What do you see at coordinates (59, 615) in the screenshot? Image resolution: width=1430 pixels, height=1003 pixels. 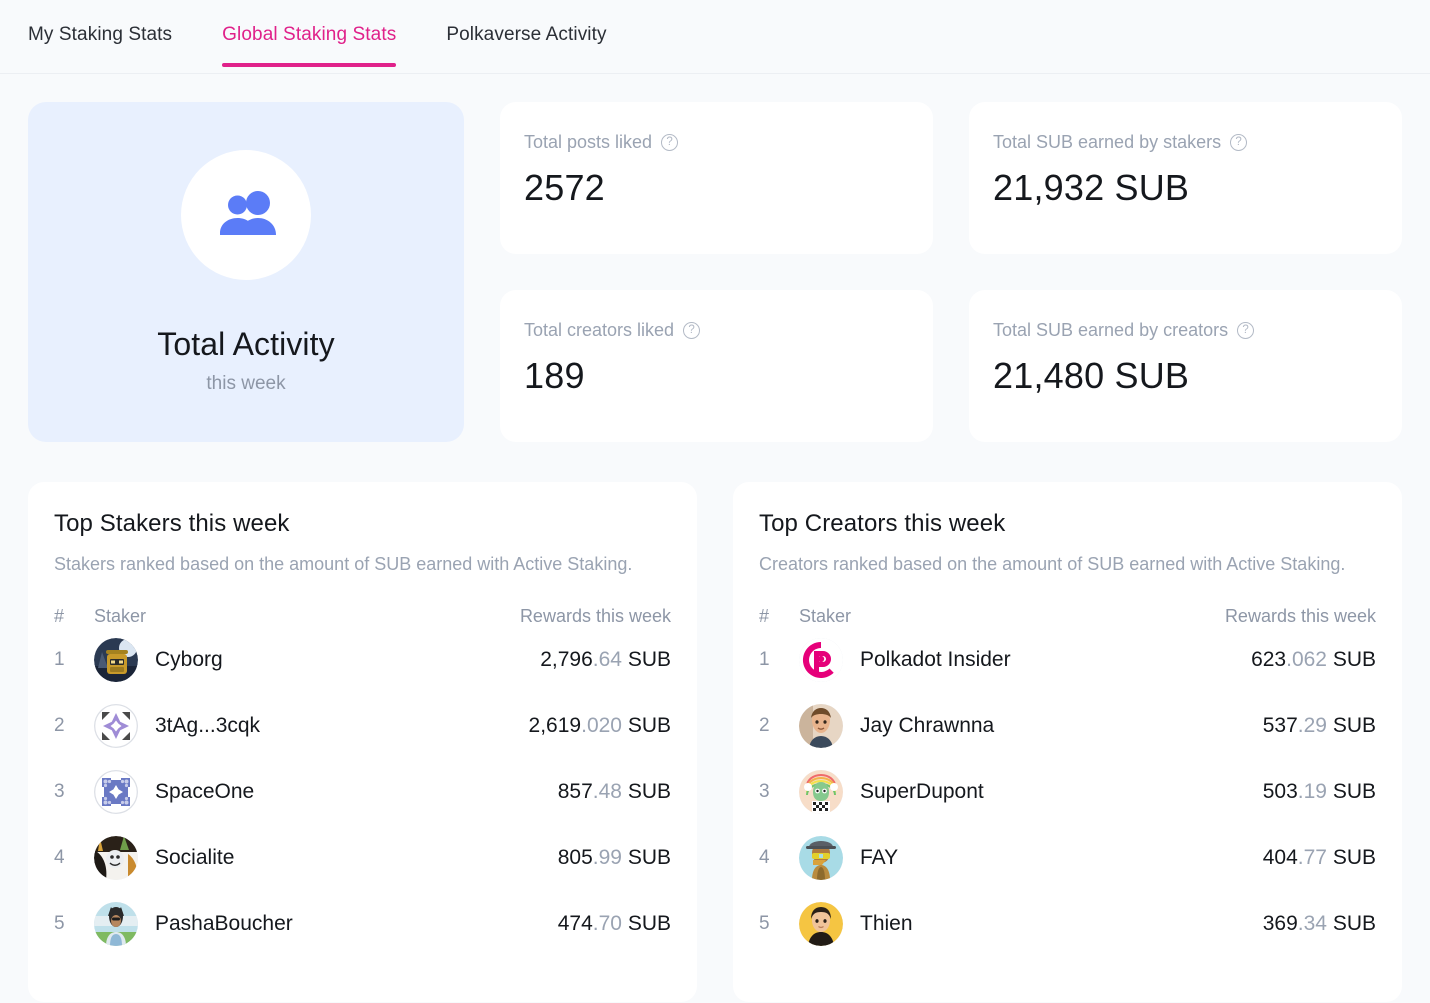 I see `column-header-rank: #` at bounding box center [59, 615].